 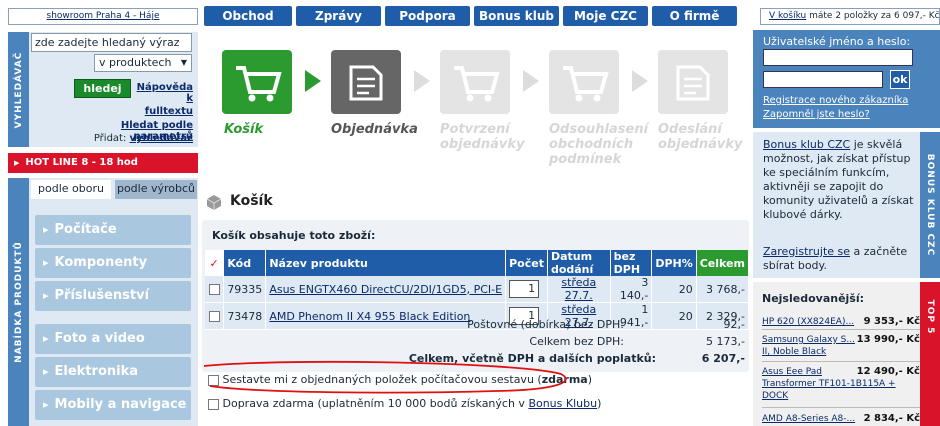 I want to click on col-qty: Počet, so click(x=526, y=263).